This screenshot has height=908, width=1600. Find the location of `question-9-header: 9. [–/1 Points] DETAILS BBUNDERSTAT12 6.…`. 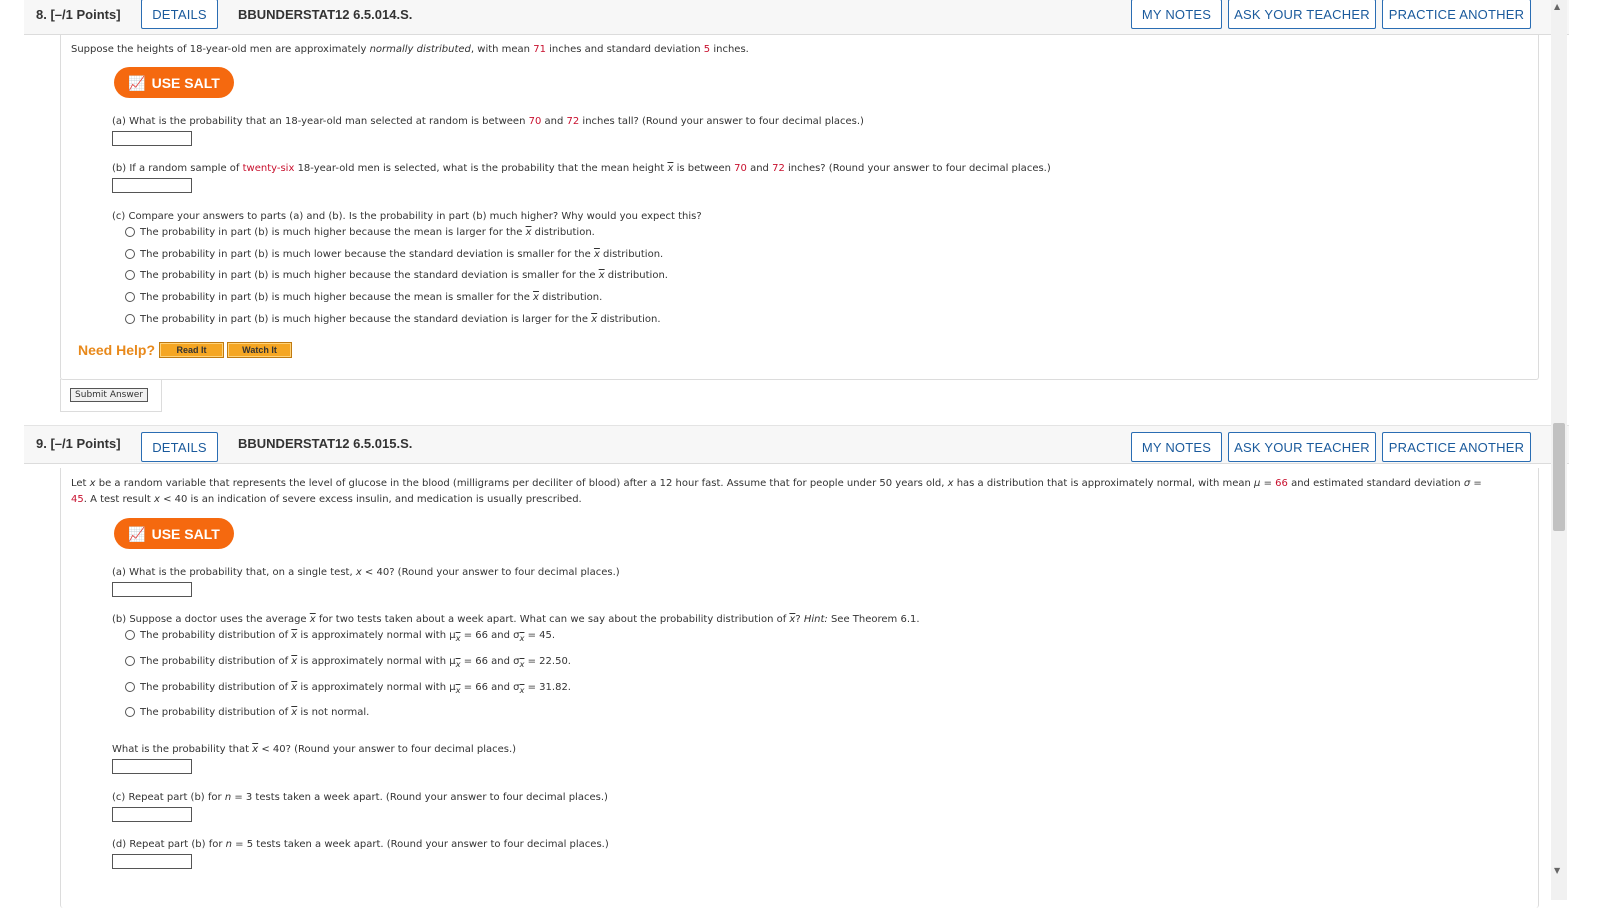

question-9-header: 9. [–/1 Points] DETAILS BBUNDERSTAT12 6.… is located at coordinates (796, 444).